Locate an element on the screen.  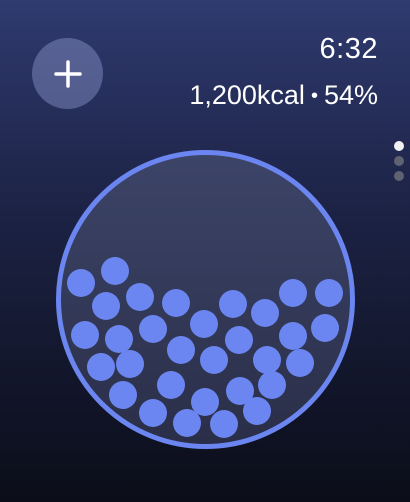
calorie-summary: 1,200kcal • 54% is located at coordinates (283, 95).